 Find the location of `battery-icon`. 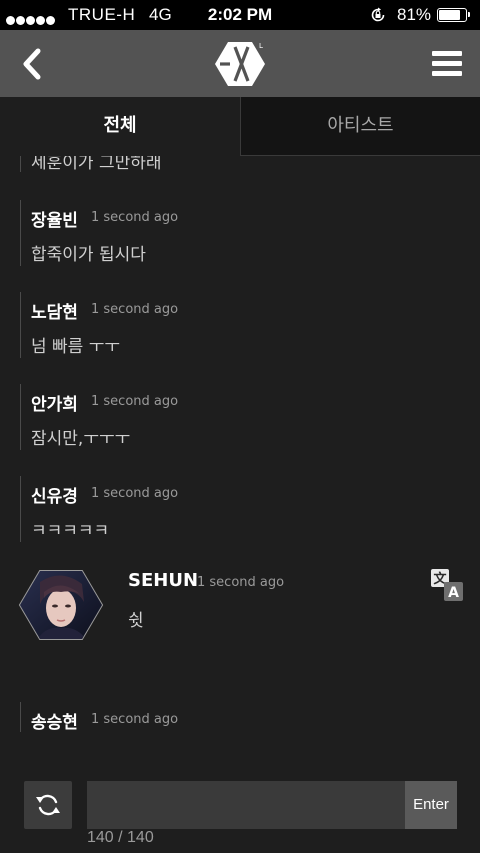

battery-icon is located at coordinates (453, 15).